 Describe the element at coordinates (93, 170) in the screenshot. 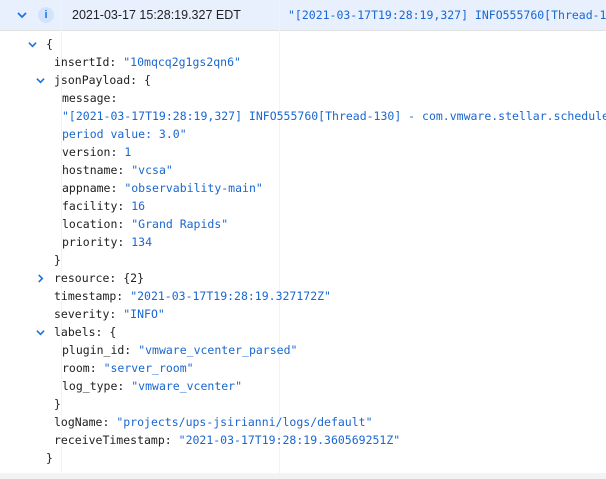

I see `field-key: hostname:` at that location.